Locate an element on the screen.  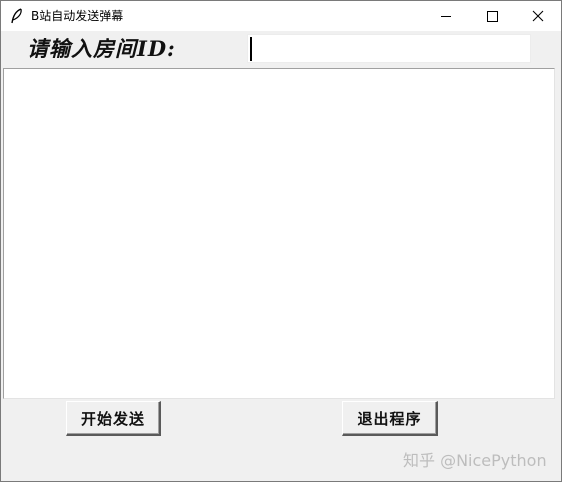
maximize-icon is located at coordinates (492, 16).